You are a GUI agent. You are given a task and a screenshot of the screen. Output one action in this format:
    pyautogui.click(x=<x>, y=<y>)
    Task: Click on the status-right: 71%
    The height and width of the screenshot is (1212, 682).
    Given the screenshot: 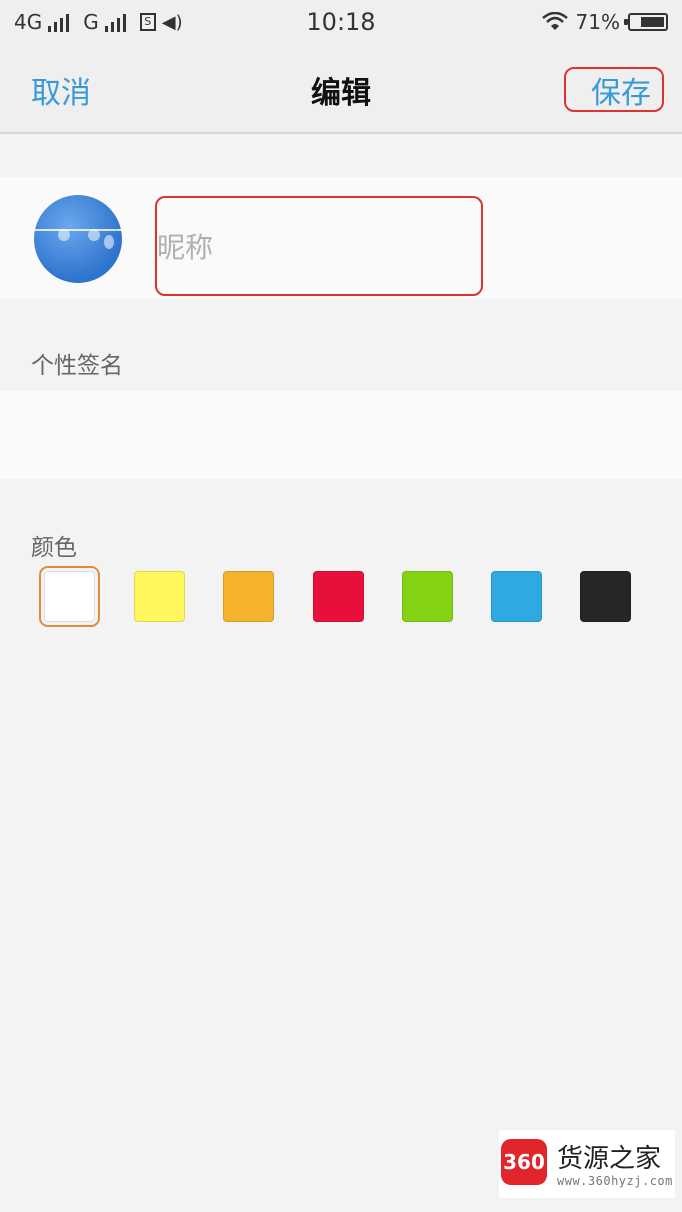 What is the action you would take?
    pyautogui.click(x=604, y=22)
    